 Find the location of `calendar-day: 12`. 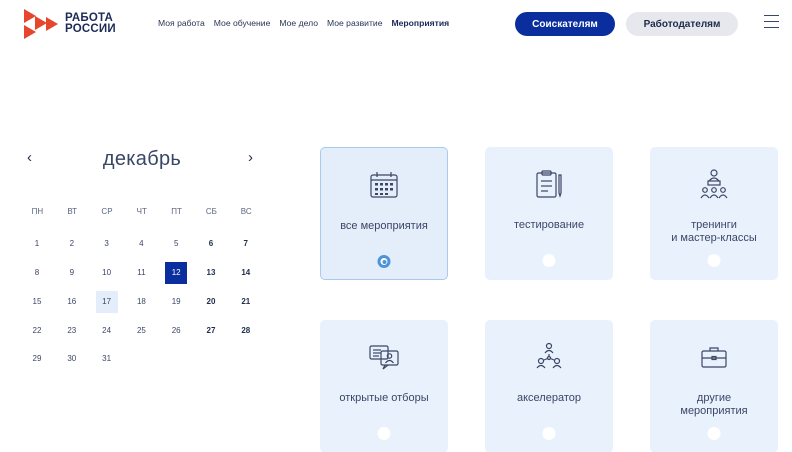

calendar-day: 12 is located at coordinates (176, 272).